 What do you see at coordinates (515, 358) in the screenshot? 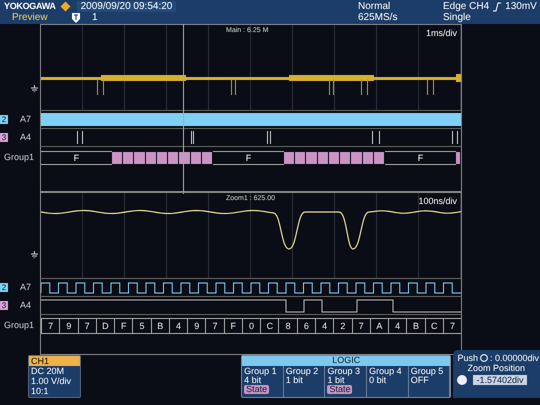
I see `push-value: : 0.00000div` at bounding box center [515, 358].